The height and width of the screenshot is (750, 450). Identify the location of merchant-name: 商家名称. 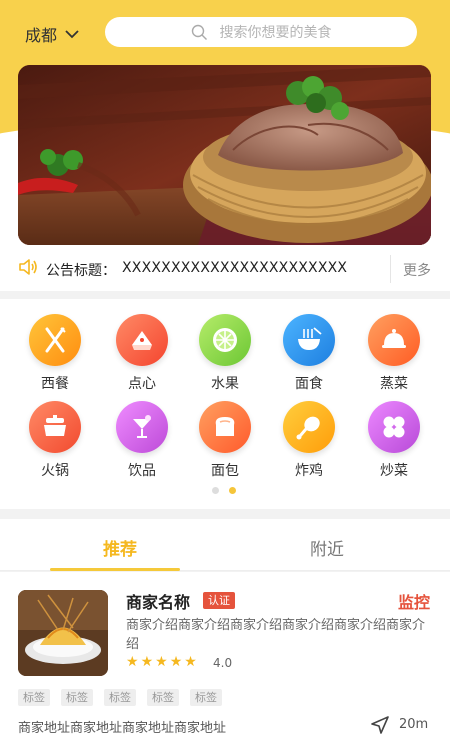
(158, 601).